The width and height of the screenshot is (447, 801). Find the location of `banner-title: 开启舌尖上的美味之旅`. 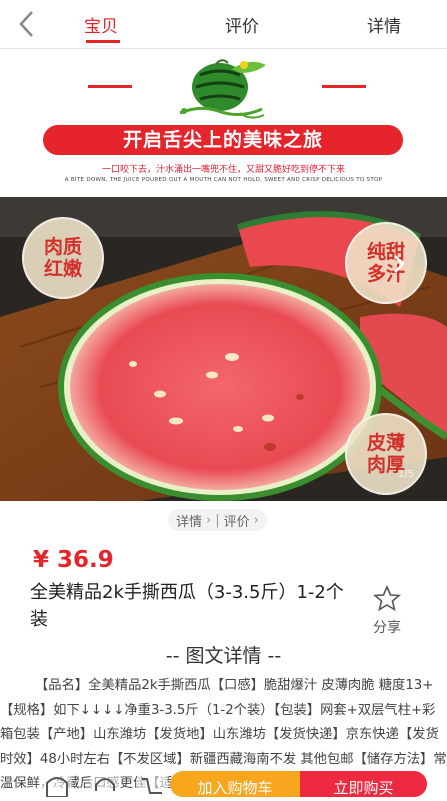

banner-title: 开启舌尖上的美味之旅 is located at coordinates (223, 140).